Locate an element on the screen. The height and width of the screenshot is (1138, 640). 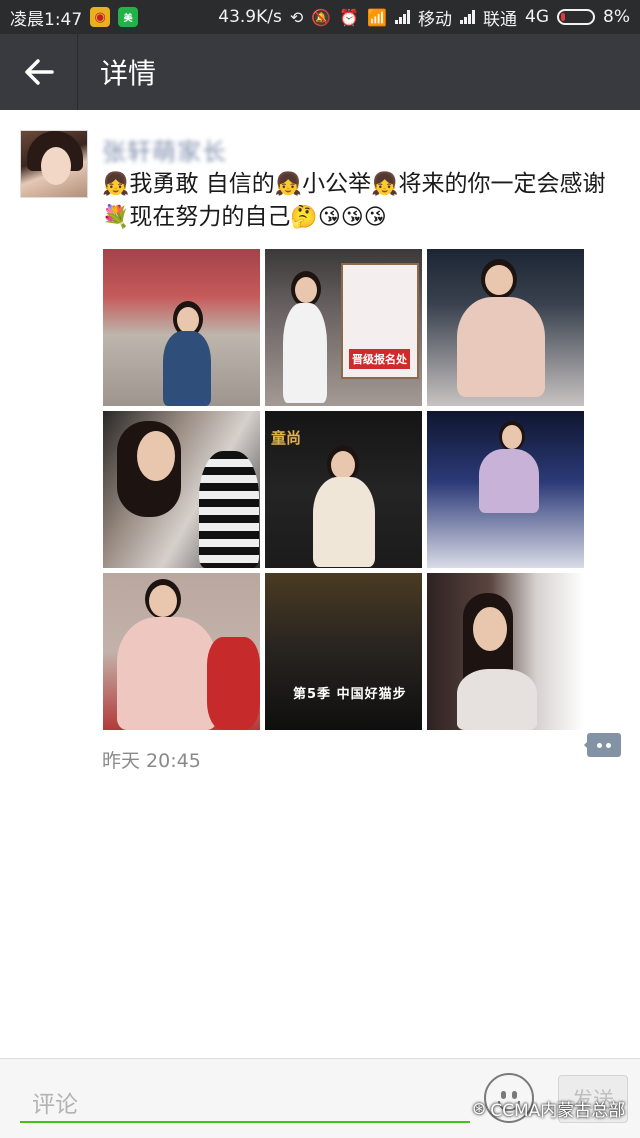
photo-thumbnail: 童尚 is located at coordinates (343, 489).